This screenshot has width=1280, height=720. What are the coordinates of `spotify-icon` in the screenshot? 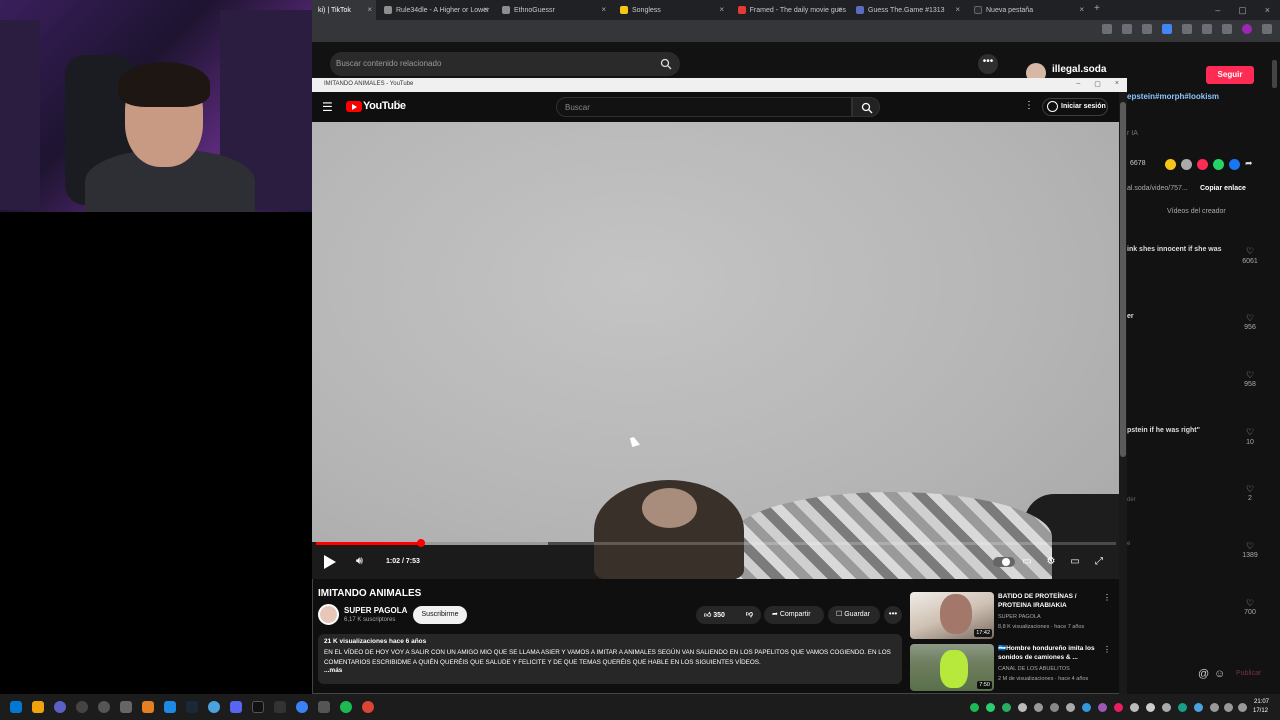 It's located at (346, 707).